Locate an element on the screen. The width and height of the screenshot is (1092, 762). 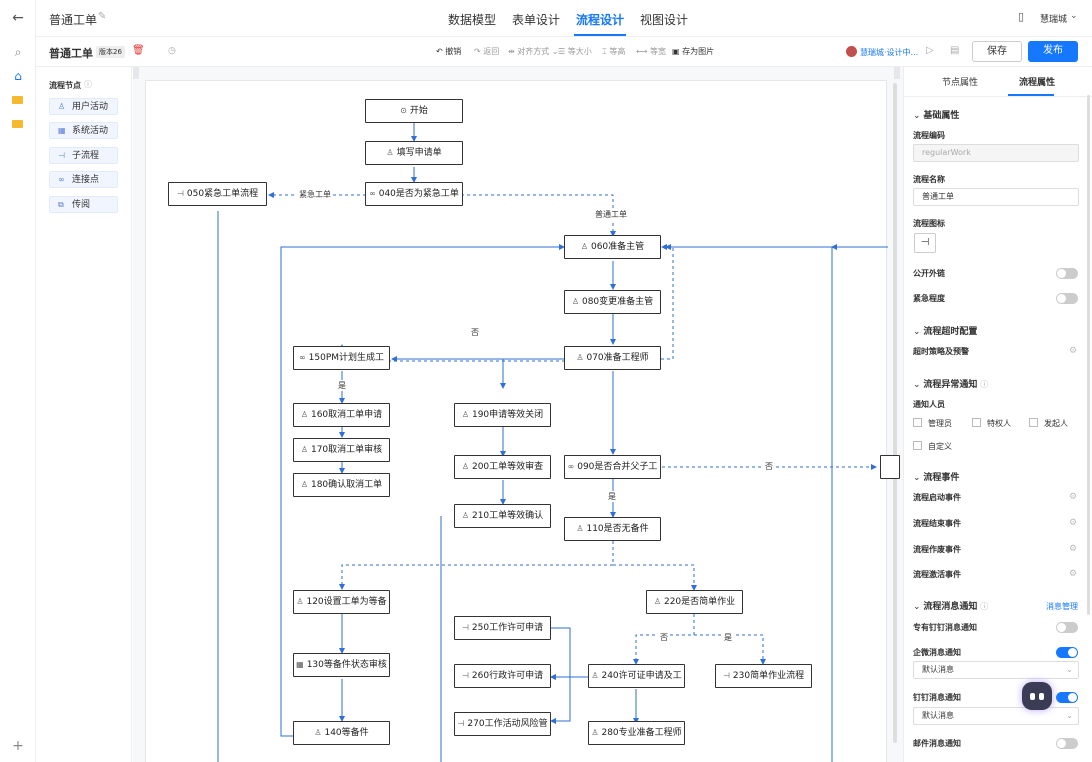
node-200: ♙ 200工单等效审查 is located at coordinates (502, 467).